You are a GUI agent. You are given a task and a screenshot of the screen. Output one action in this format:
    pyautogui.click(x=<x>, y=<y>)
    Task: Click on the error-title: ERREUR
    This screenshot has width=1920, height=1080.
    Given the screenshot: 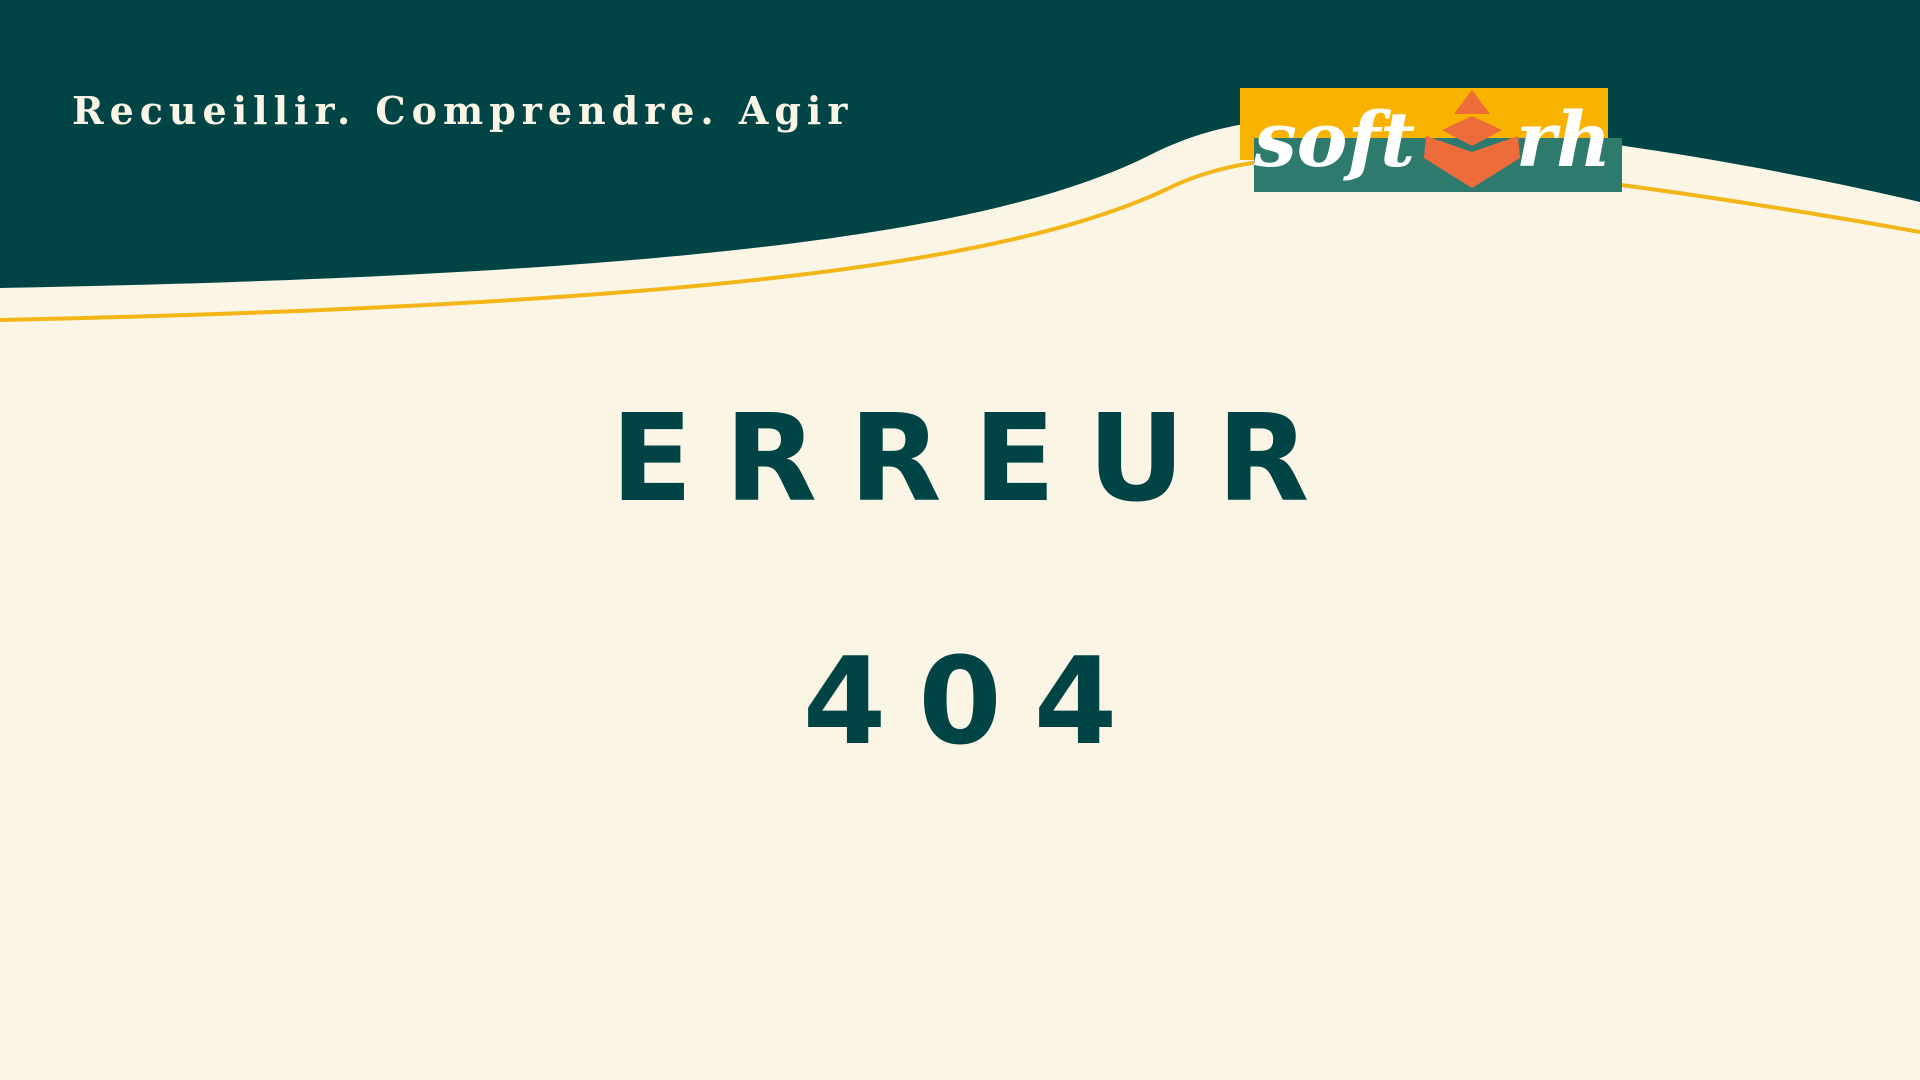 What is the action you would take?
    pyautogui.click(x=976, y=459)
    